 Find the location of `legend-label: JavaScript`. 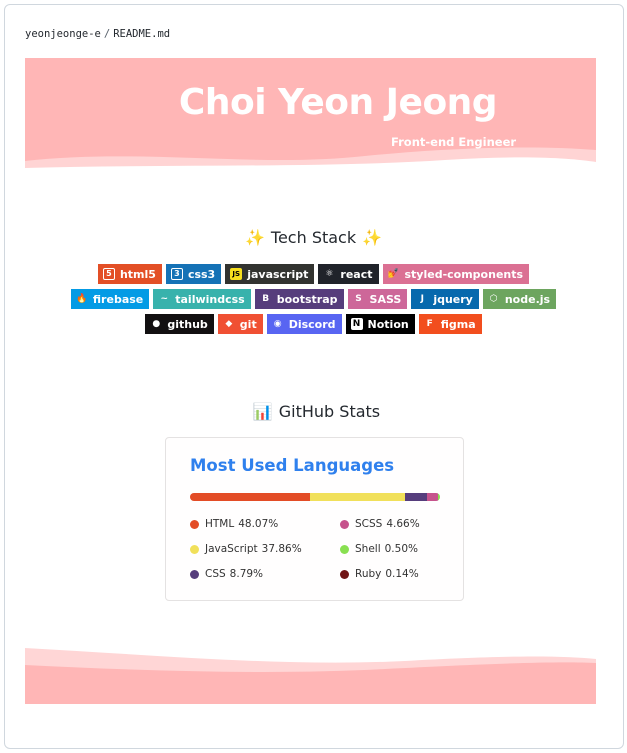

legend-label: JavaScript is located at coordinates (231, 549).